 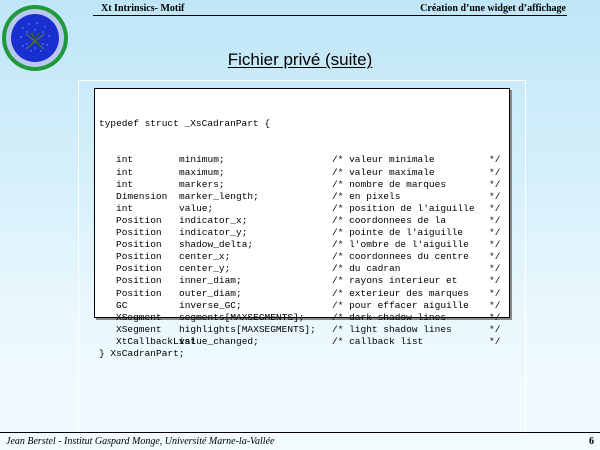 I want to click on field-comment: /* coordonnees du centre, so click(x=400, y=257).